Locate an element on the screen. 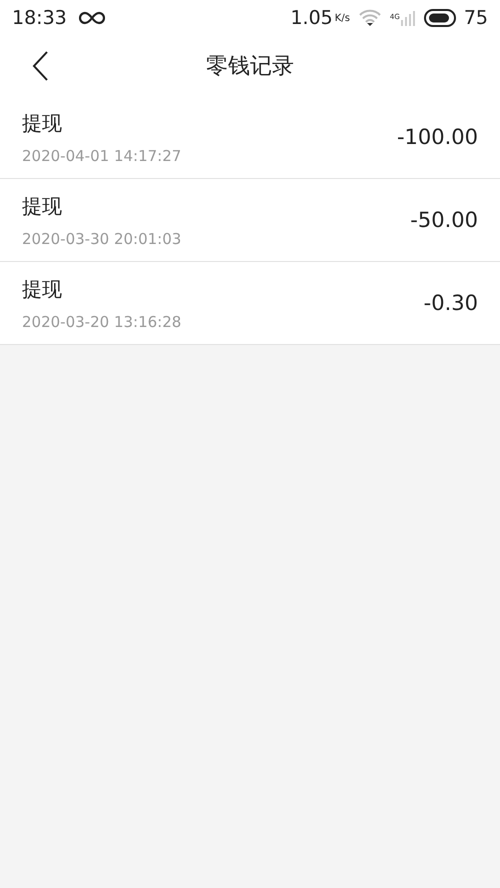 Image resolution: width=500 pixels, height=888 pixels. record-row: 提现 2020-03-20 13:16:28 -0.30 is located at coordinates (250, 303).